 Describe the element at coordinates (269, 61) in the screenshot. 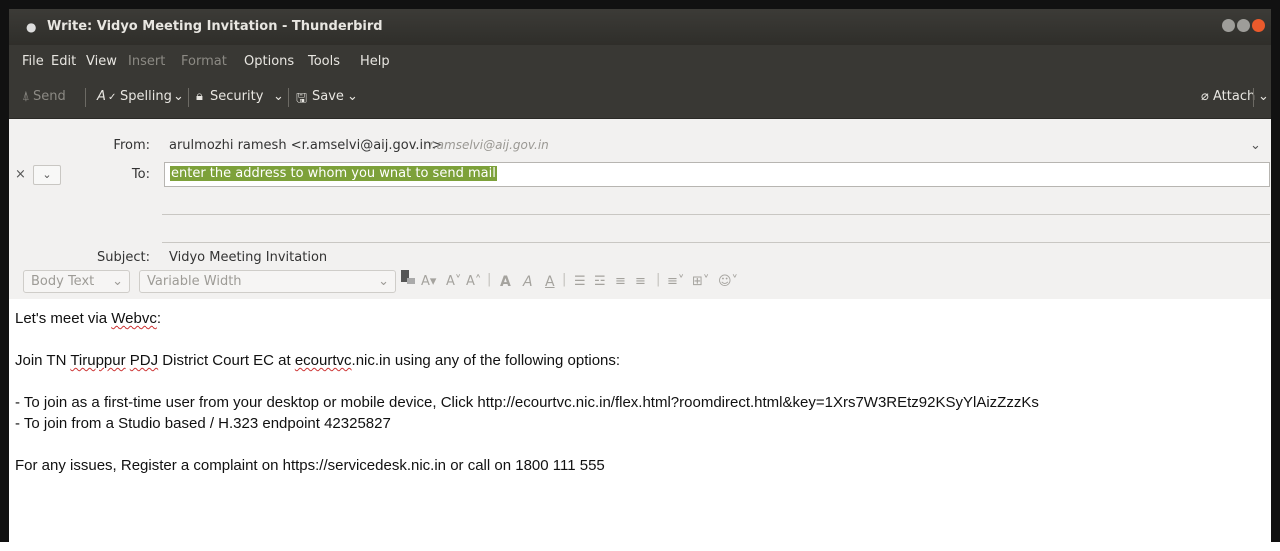

I see `menu-options: Options` at that location.